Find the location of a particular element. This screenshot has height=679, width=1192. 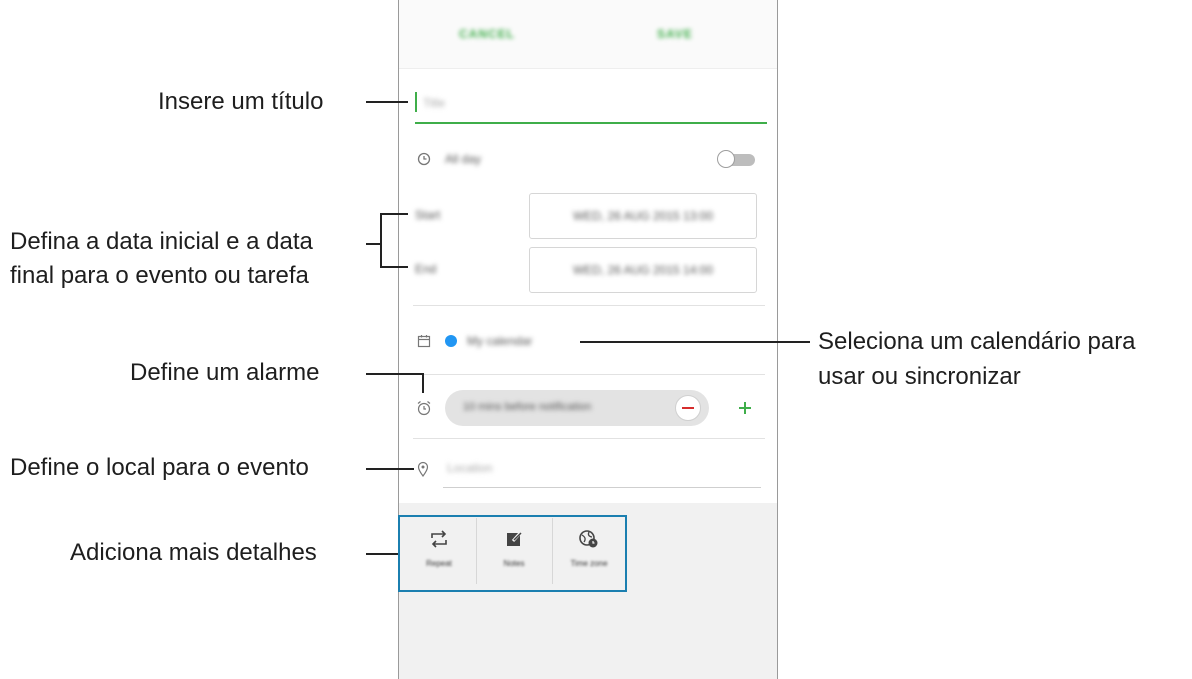

alarm-value: 10 mins before notification is located at coordinates (527, 407).